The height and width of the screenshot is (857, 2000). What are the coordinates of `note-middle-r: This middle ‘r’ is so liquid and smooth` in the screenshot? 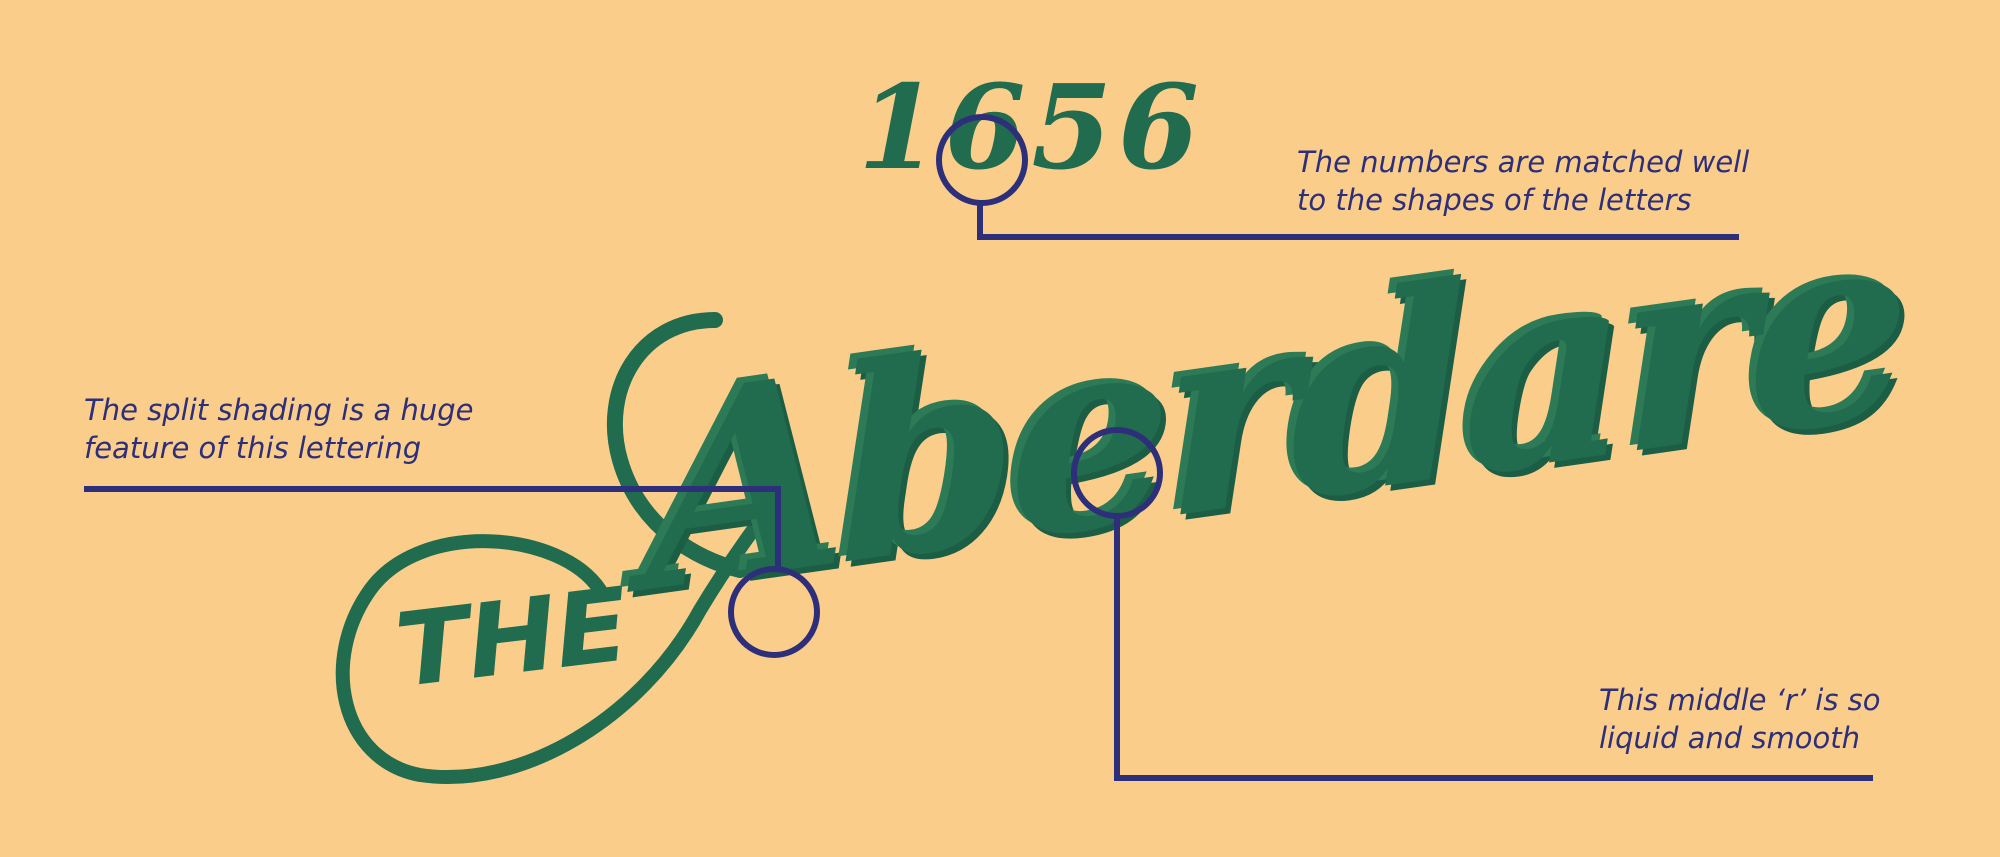 It's located at (1740, 719).